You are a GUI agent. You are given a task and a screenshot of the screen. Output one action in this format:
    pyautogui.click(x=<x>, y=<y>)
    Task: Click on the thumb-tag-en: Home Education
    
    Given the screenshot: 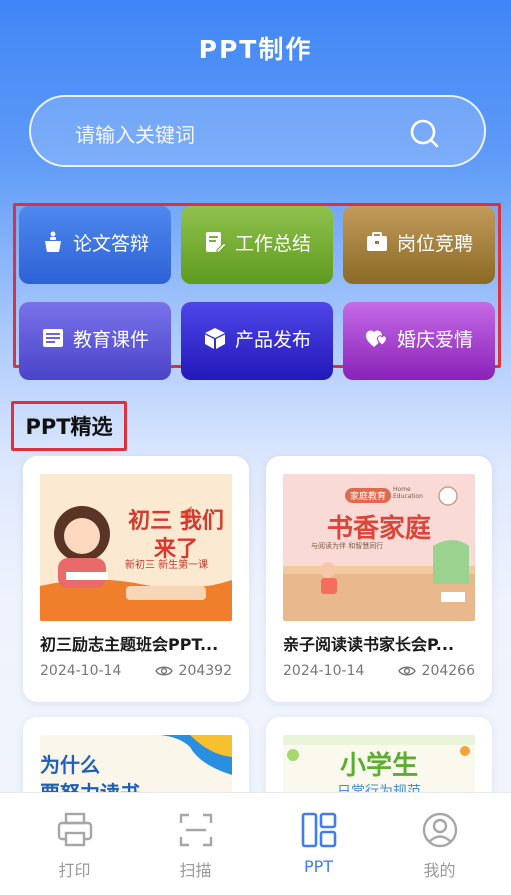 What is the action you would take?
    pyautogui.click(x=408, y=493)
    